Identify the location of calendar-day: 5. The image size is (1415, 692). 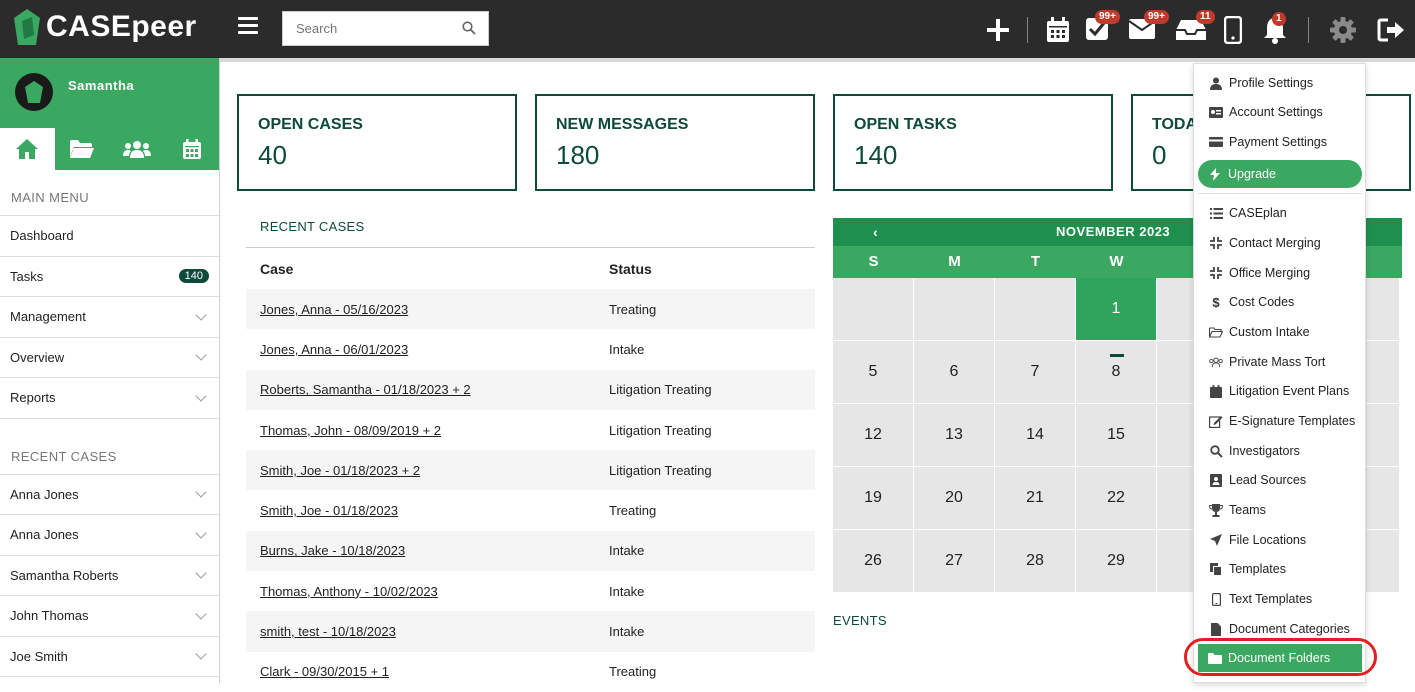
(873, 372).